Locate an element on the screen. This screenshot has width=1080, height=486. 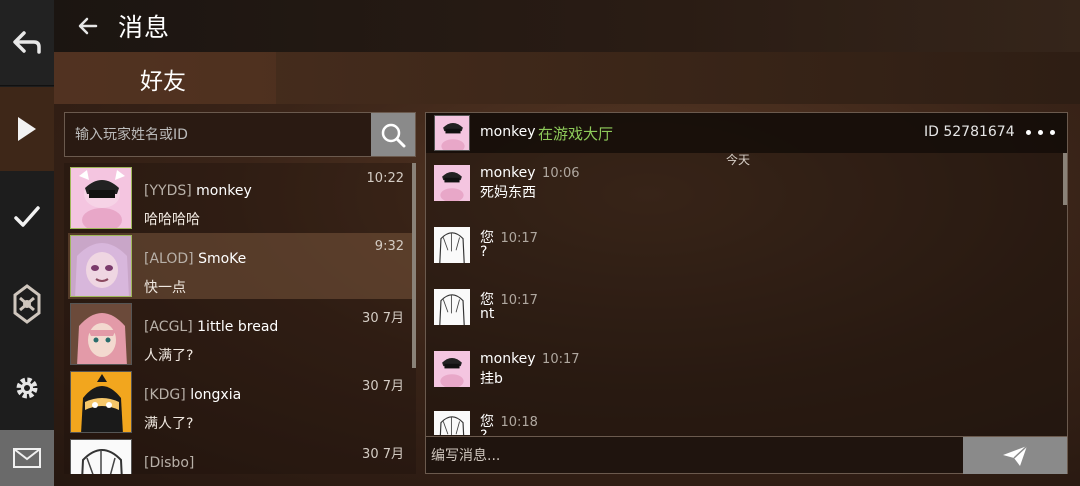
chat-scrollbar is located at coordinates (1065, 179).